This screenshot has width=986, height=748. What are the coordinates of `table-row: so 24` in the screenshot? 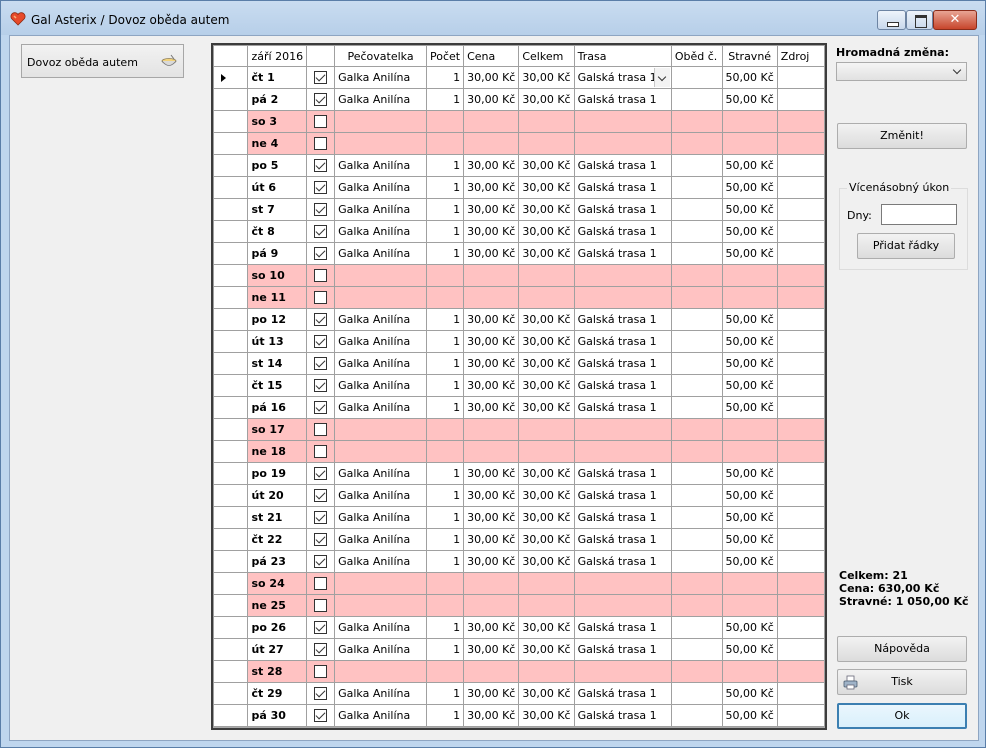 It's located at (519, 583).